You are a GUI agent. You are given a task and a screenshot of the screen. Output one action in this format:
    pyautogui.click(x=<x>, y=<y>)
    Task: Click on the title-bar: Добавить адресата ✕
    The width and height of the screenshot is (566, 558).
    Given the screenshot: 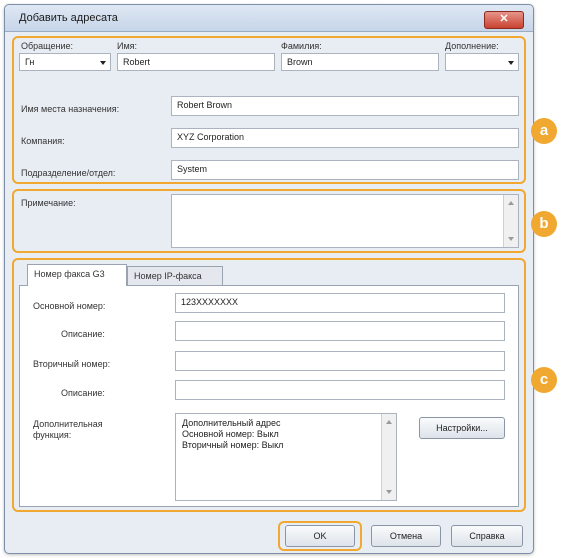 What is the action you would take?
    pyautogui.click(x=269, y=18)
    